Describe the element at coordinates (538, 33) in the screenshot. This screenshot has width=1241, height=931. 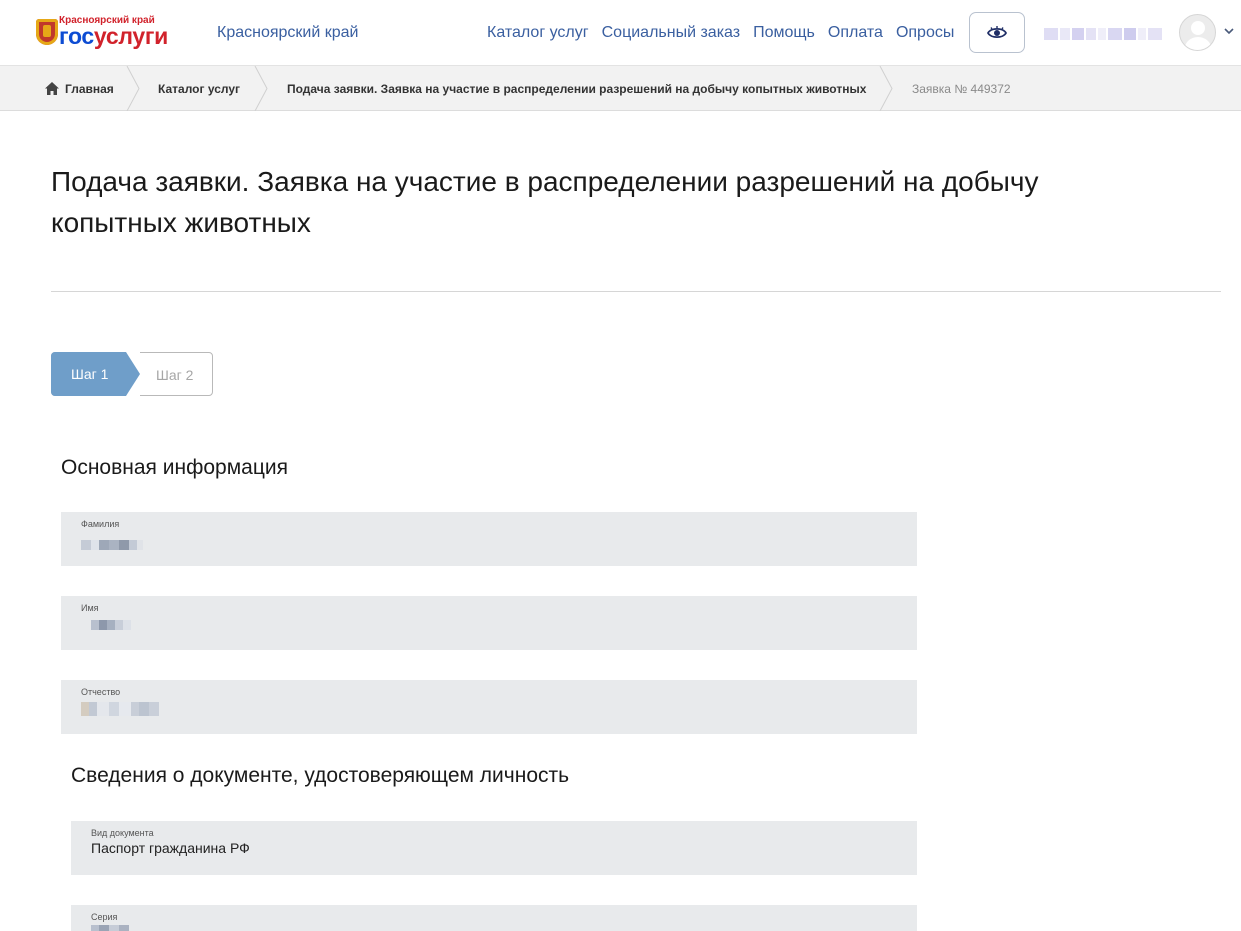
I see `nav-catalog: Каталог услуг` at that location.